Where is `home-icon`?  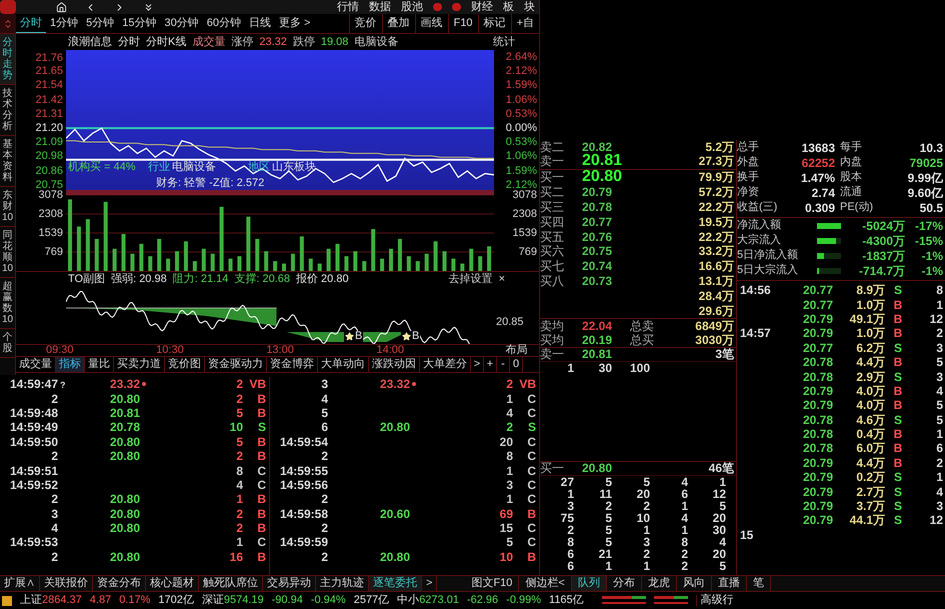 home-icon is located at coordinates (61, 7).